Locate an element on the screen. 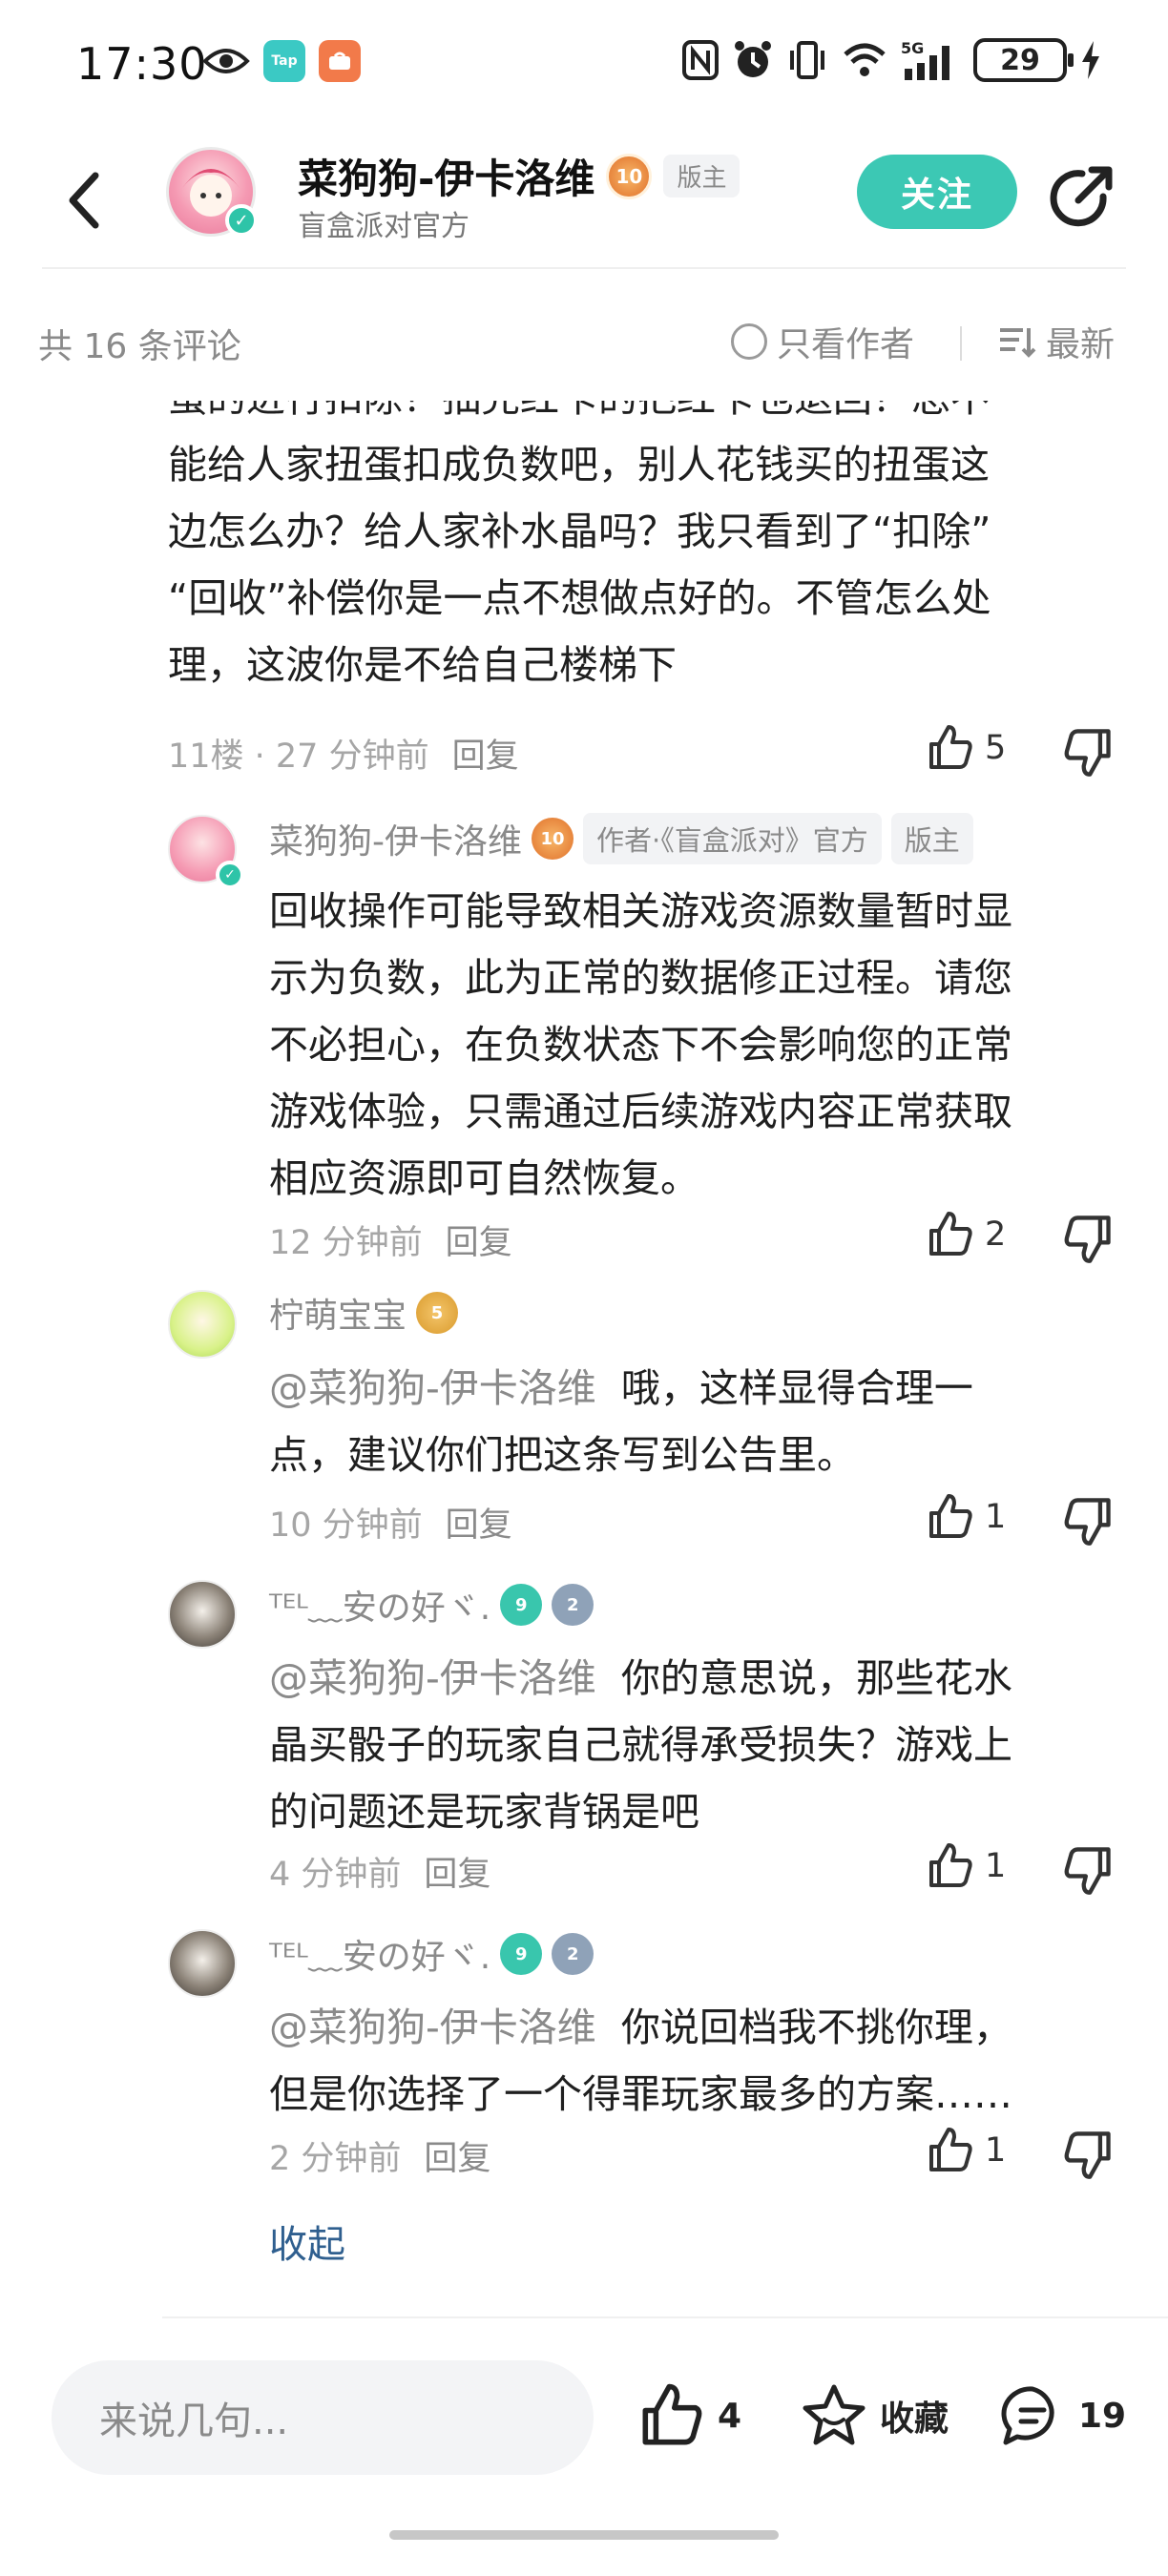 This screenshot has width=1168, height=2576. reply-header: ᵀᴱᴸ﹏安の好ヾ. 9 2 is located at coordinates (431, 1605).